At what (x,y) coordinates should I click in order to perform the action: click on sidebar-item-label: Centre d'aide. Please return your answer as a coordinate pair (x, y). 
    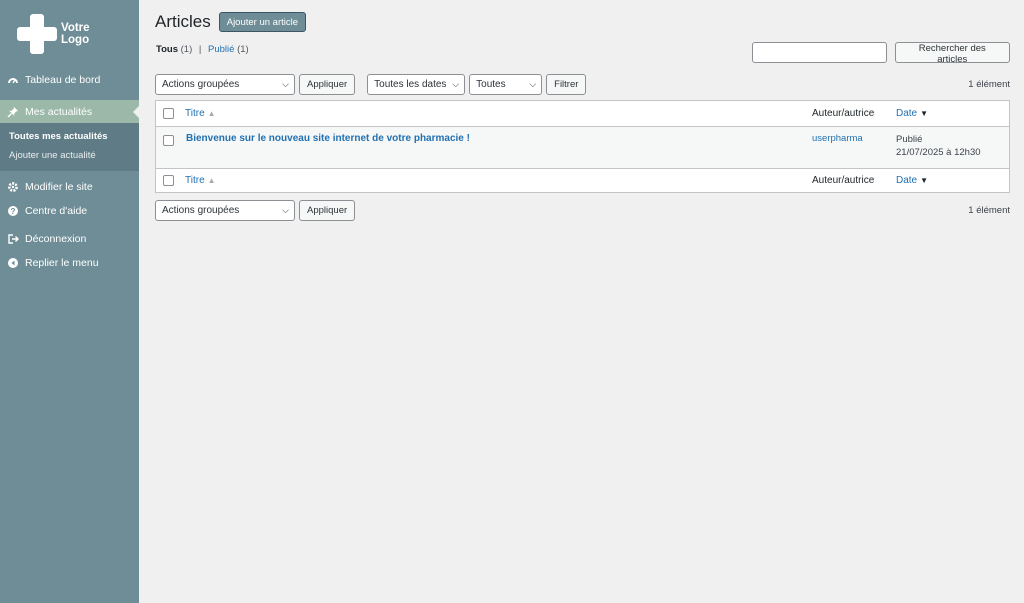
    Looking at the image, I should click on (56, 211).